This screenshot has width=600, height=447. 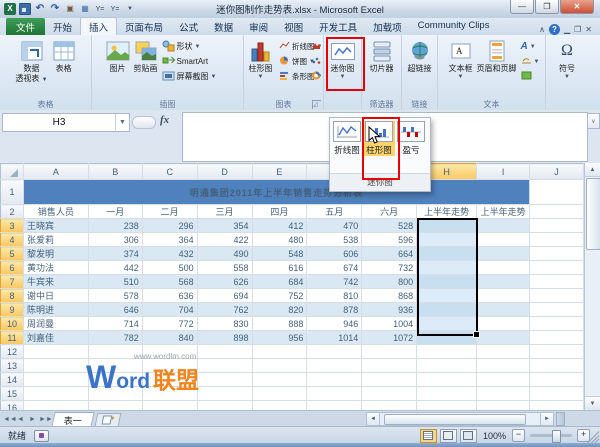 I want to click on cell-I7, so click(x=503, y=281).